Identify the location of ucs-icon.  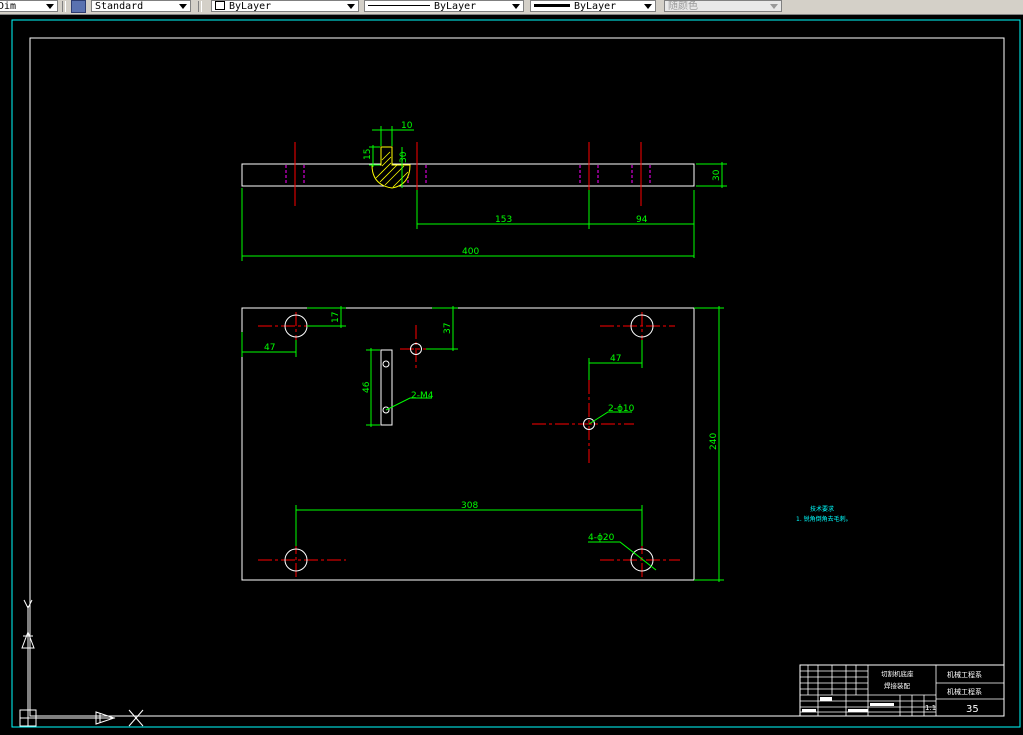
(81, 663).